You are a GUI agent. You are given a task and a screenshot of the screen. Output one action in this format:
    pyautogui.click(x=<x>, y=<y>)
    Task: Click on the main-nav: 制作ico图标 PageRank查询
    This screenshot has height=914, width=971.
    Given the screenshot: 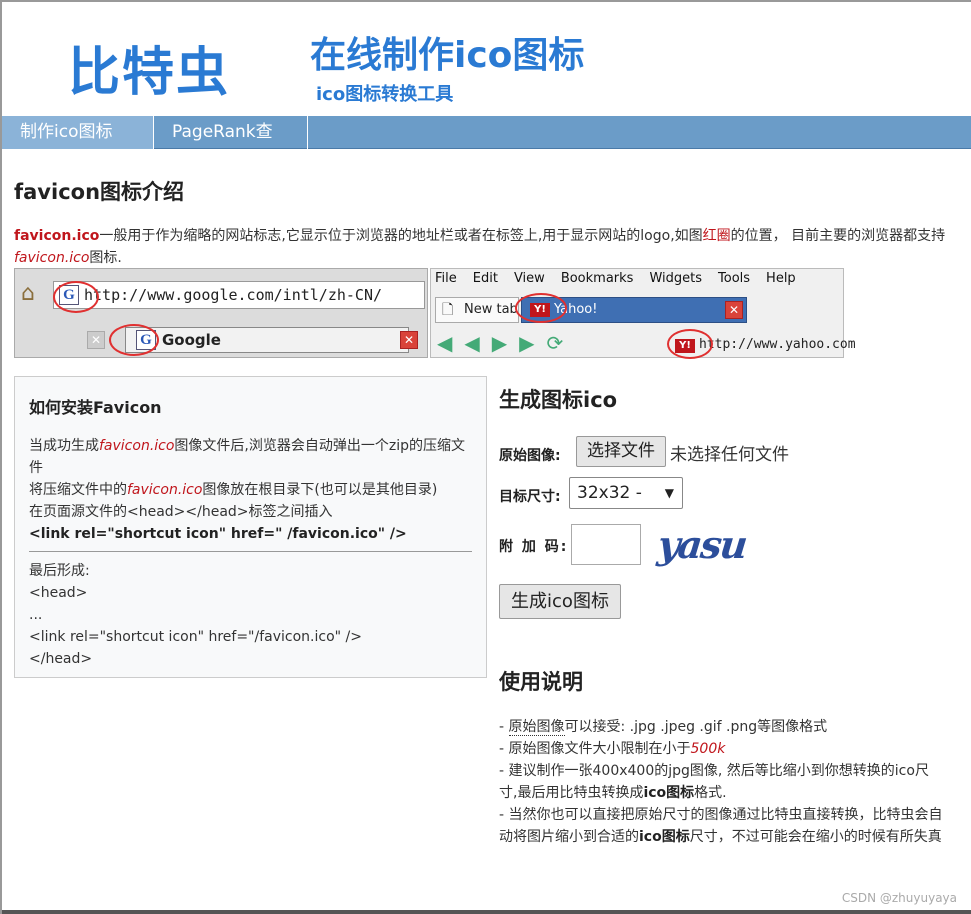 What is the action you would take?
    pyautogui.click(x=486, y=145)
    